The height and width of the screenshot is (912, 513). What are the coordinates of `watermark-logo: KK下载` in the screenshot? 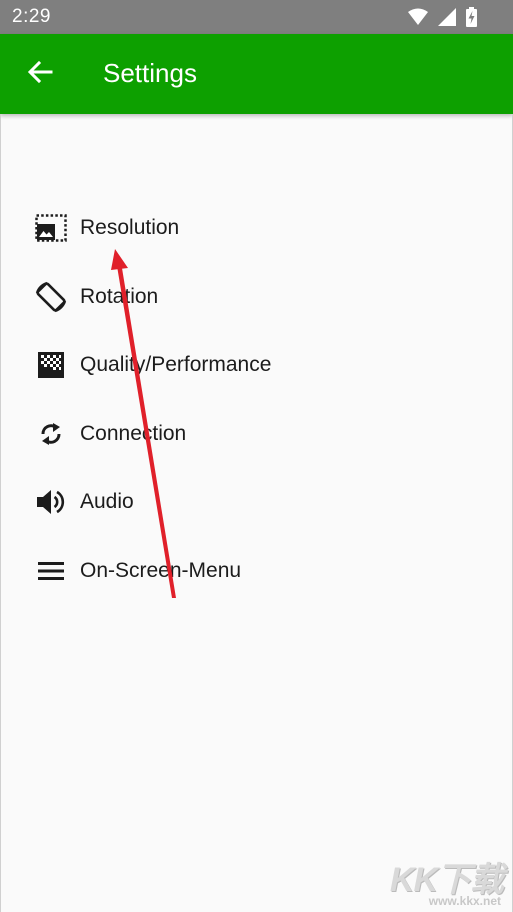 It's located at (446, 880).